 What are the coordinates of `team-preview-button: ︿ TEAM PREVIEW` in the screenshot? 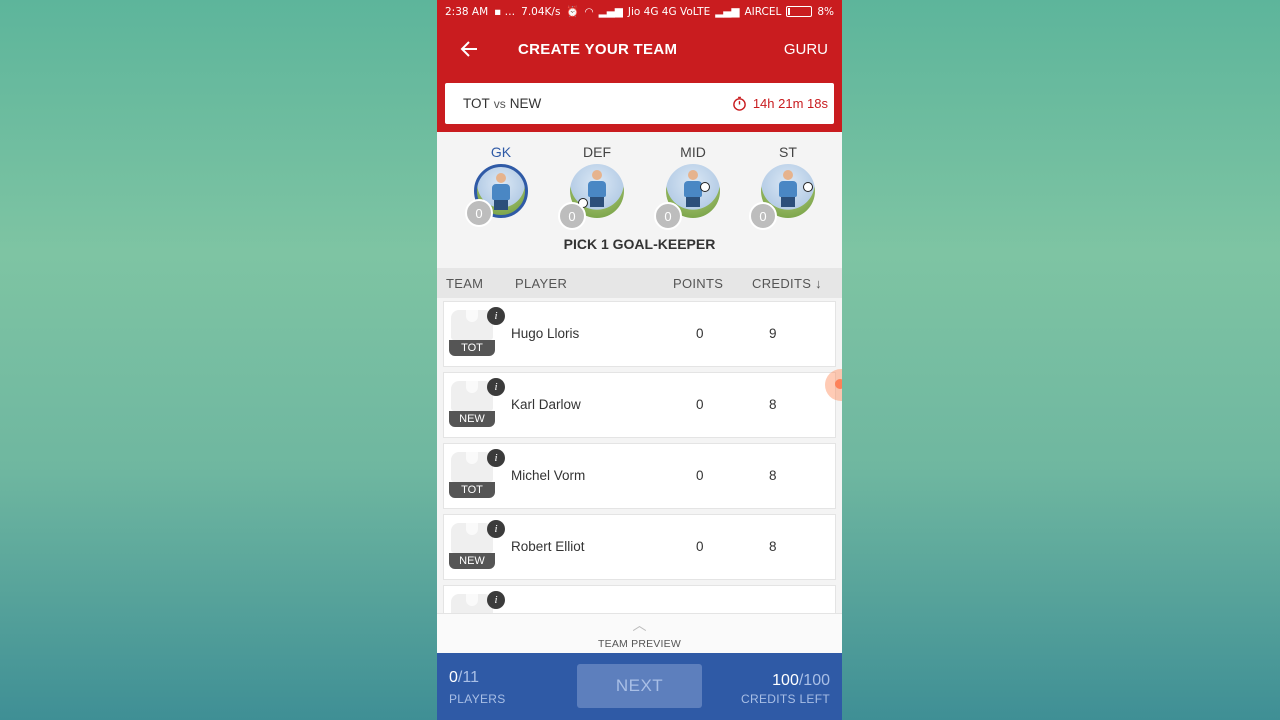 It's located at (639, 633).